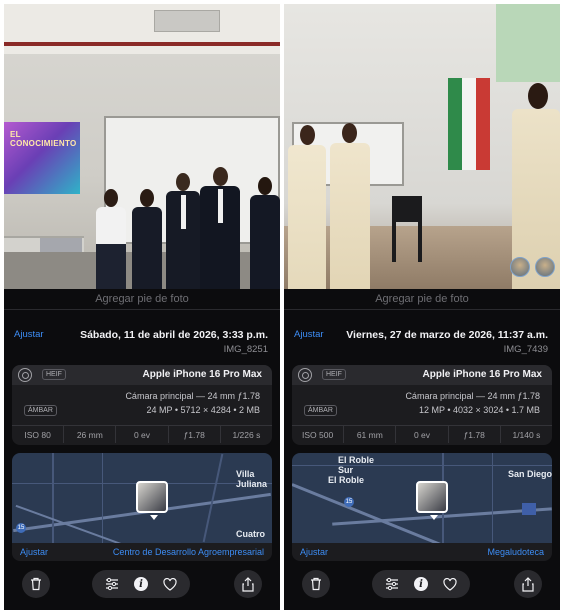 This screenshot has height=614, width=562. What do you see at coordinates (245, 349) in the screenshot?
I see `file-name: IMG_8251` at bounding box center [245, 349].